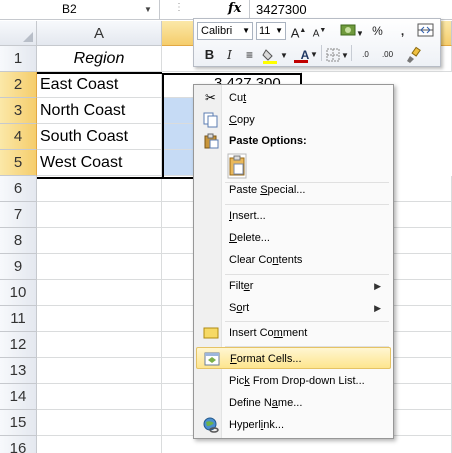  I want to click on align-center-button: ≡, so click(249, 55).